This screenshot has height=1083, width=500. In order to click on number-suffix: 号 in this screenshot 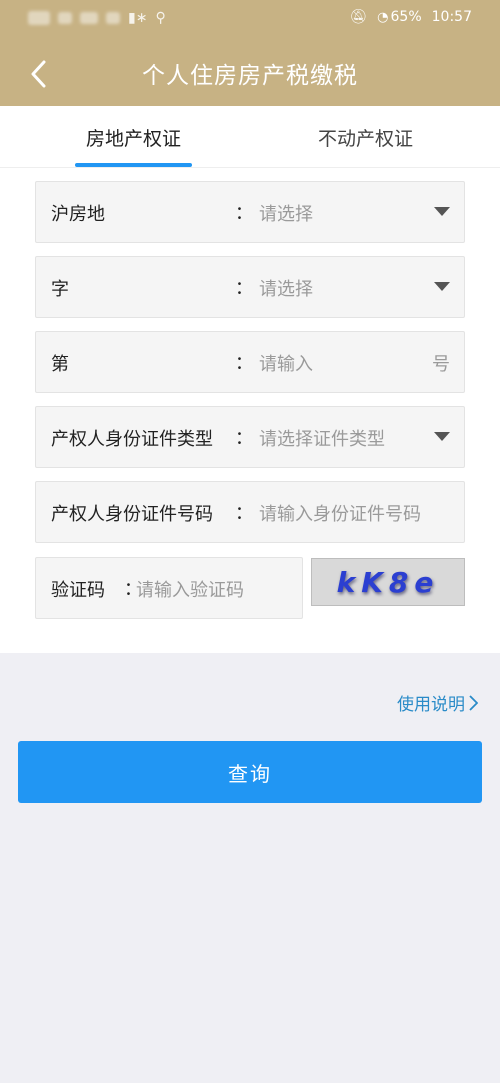, I will do `click(441, 364)`.